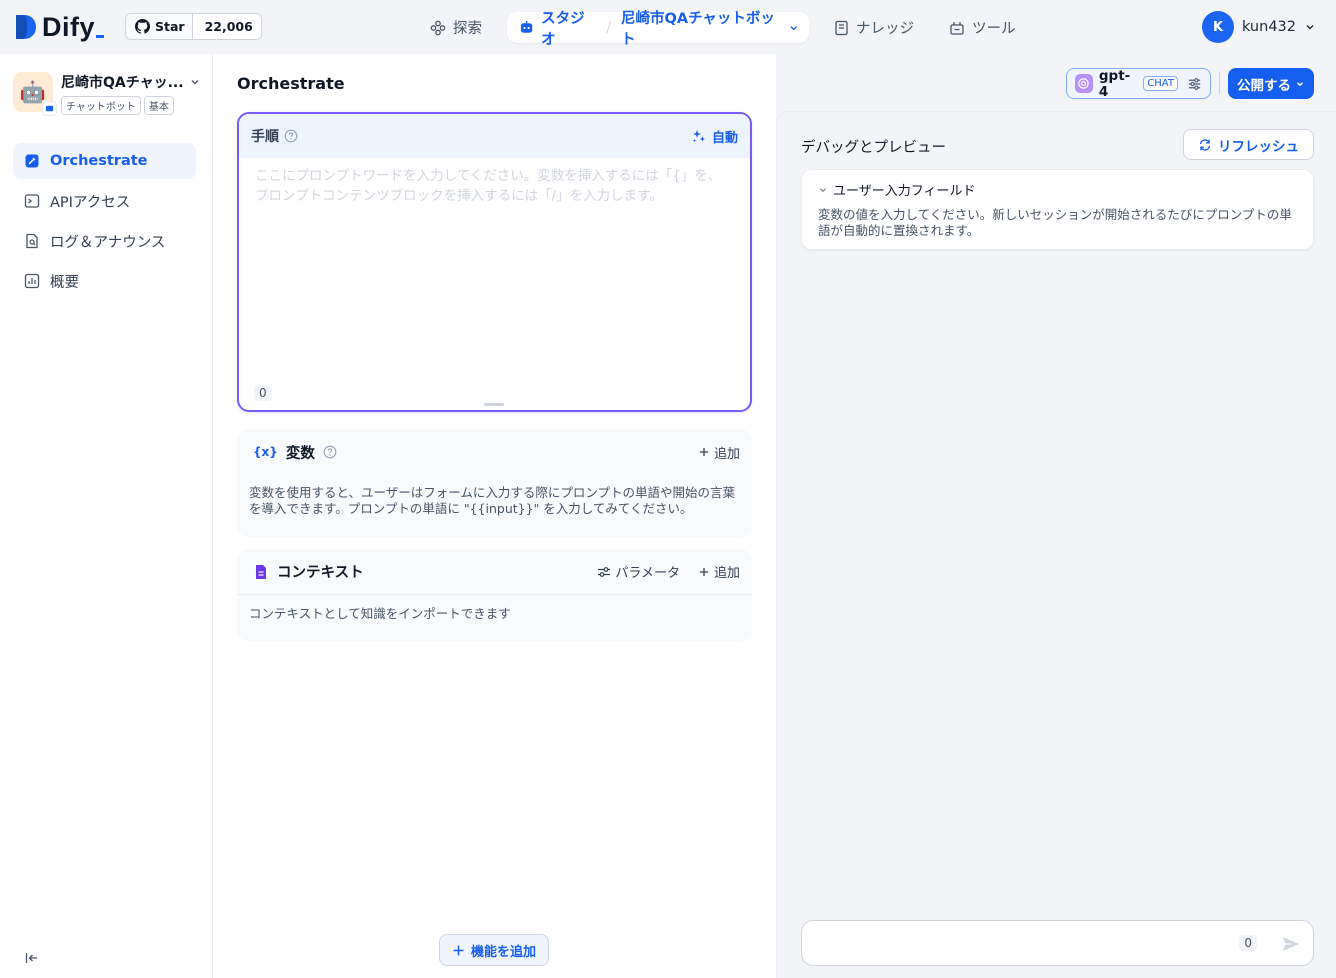  Describe the element at coordinates (1217, 27) in the screenshot. I see `avatar: K` at that location.